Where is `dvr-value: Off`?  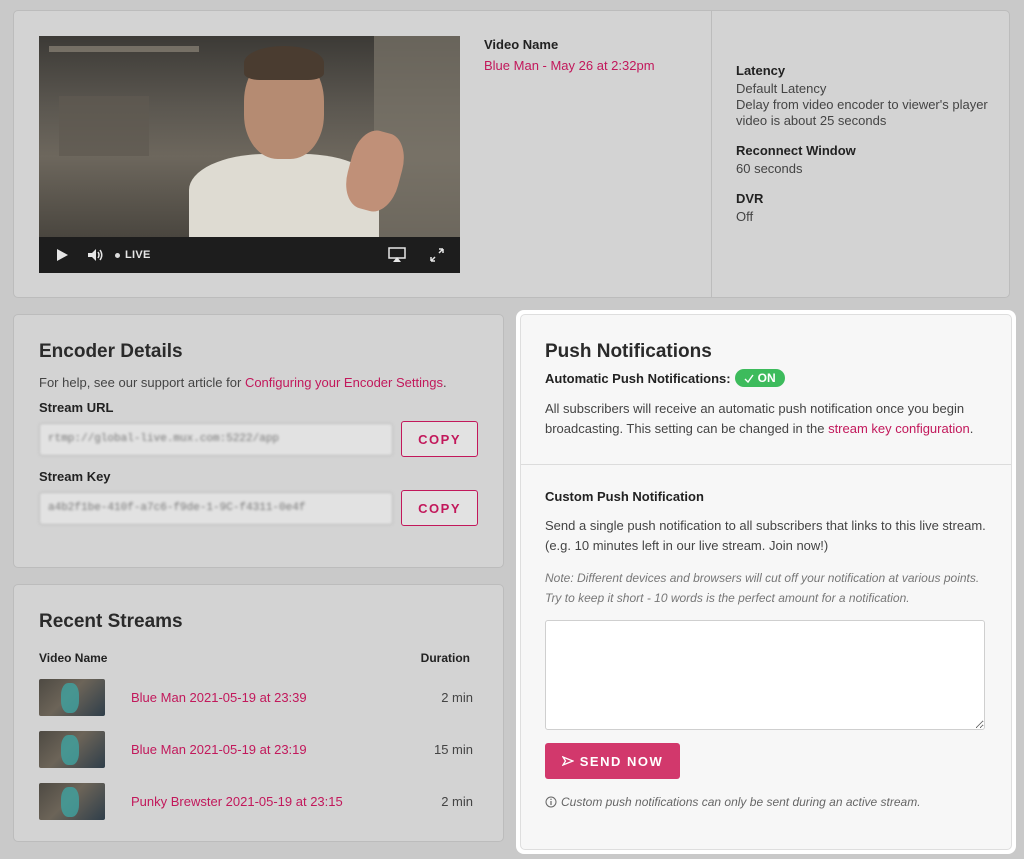
dvr-value: Off is located at coordinates (745, 216).